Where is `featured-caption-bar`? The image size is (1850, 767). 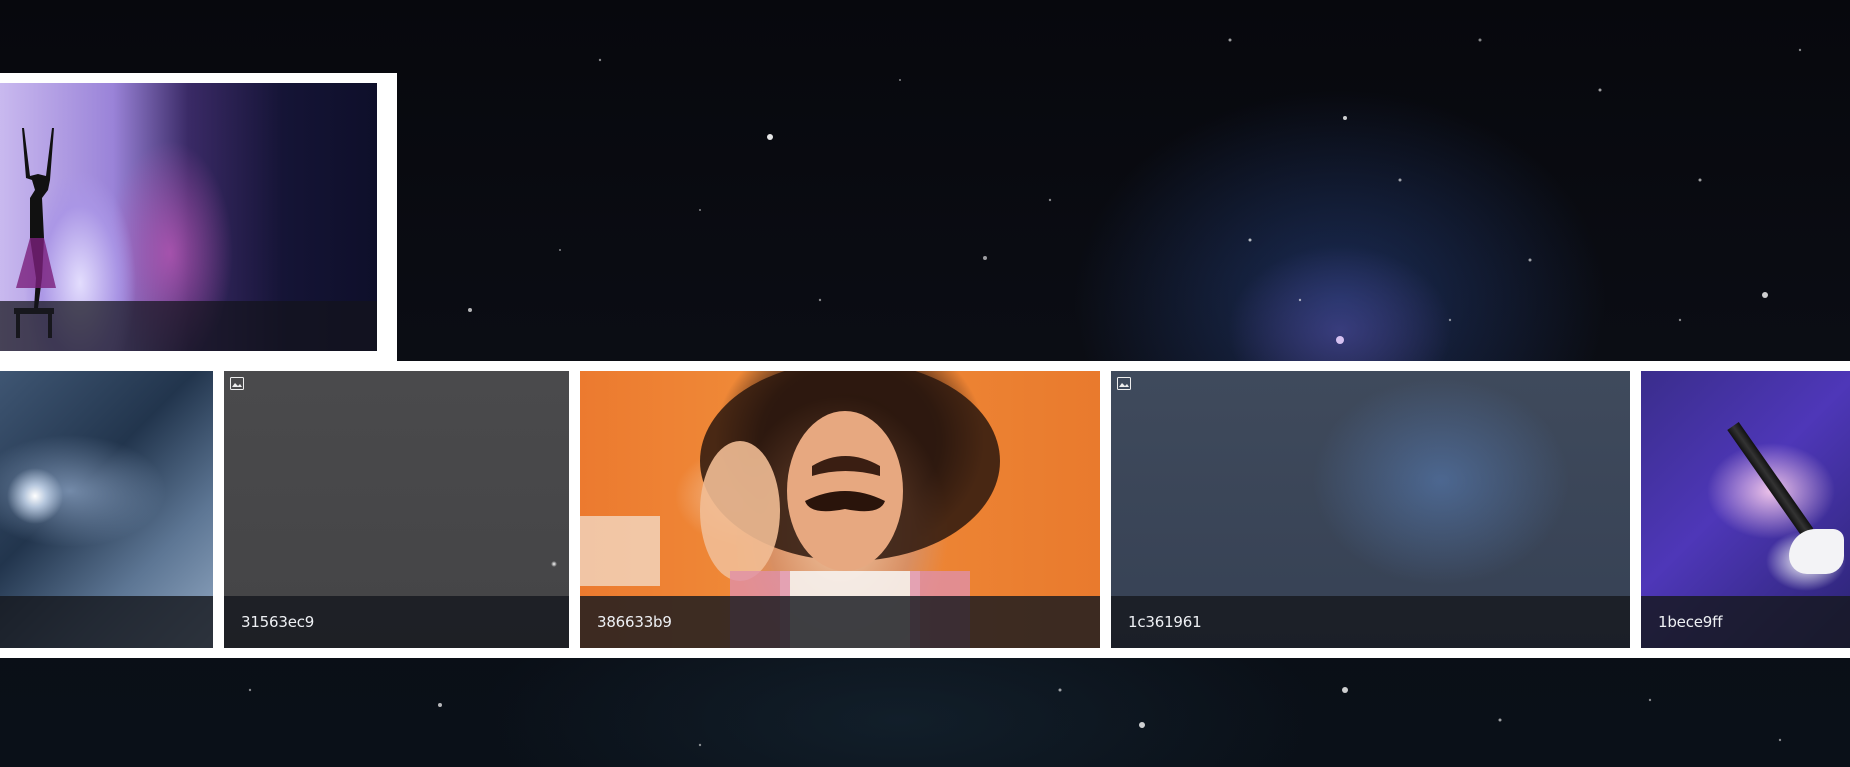
featured-caption-bar is located at coordinates (188, 326).